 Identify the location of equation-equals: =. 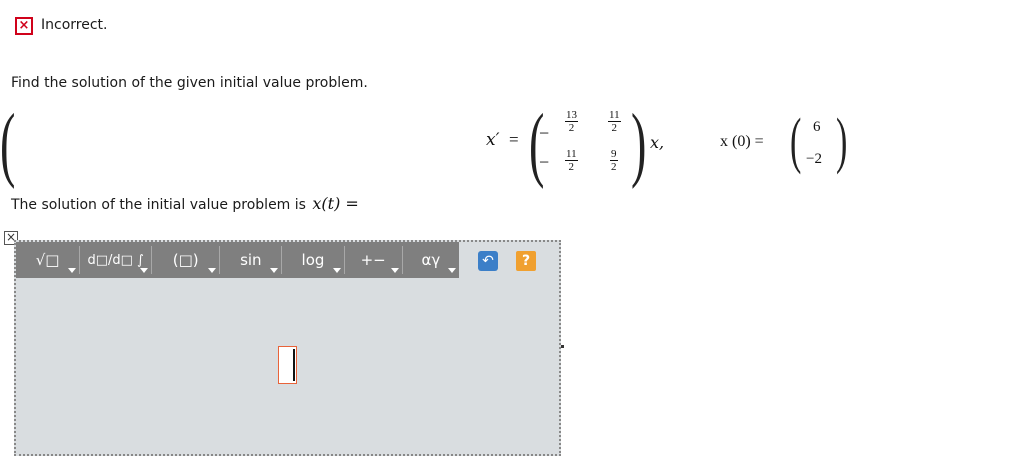
(514, 139).